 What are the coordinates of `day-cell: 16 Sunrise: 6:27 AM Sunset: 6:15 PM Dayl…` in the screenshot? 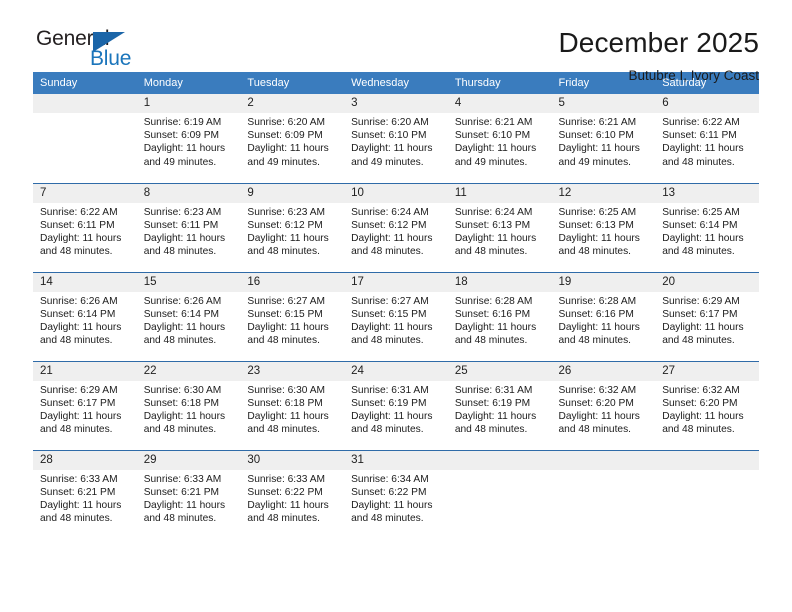 It's located at (292, 316).